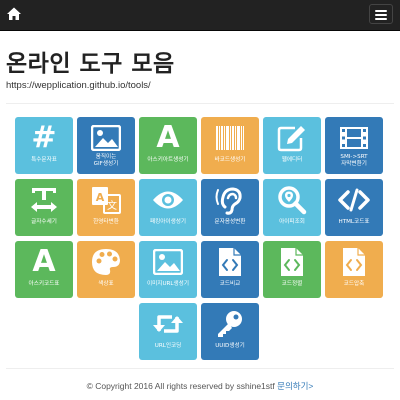 Image resolution: width=400 pixels, height=400 pixels. Describe the element at coordinates (292, 160) in the screenshot. I see `tool-label: 웹에디터` at that location.